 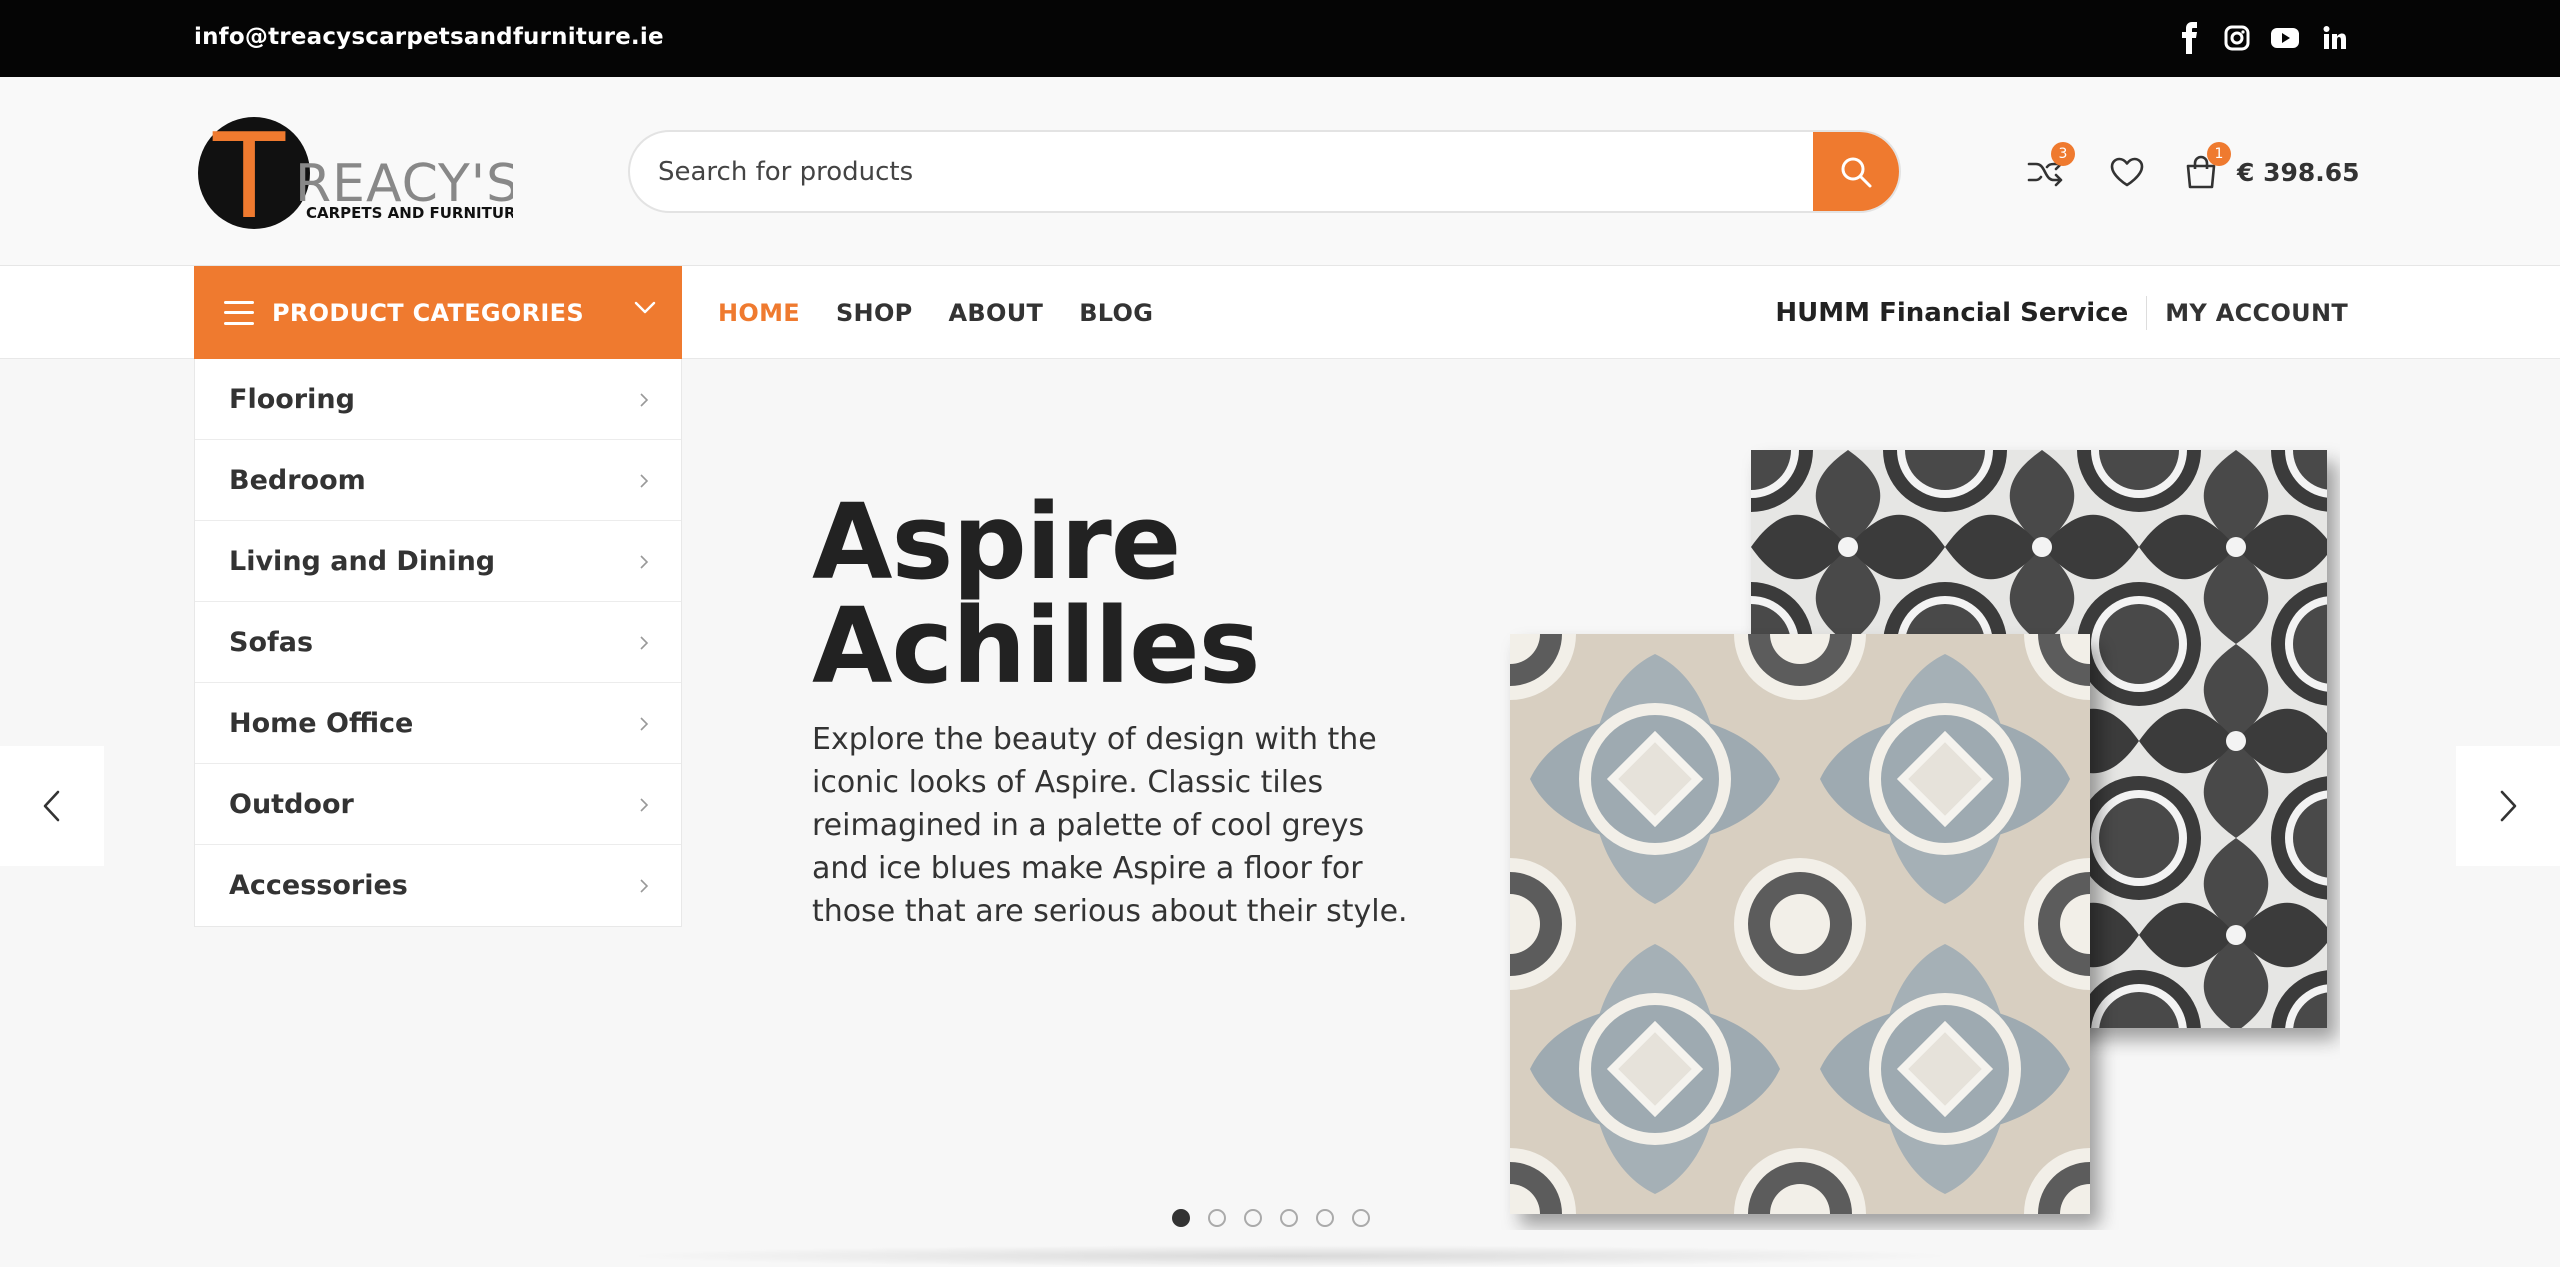 I want to click on hero-title: Aspire Achilles, so click(x=1036, y=594).